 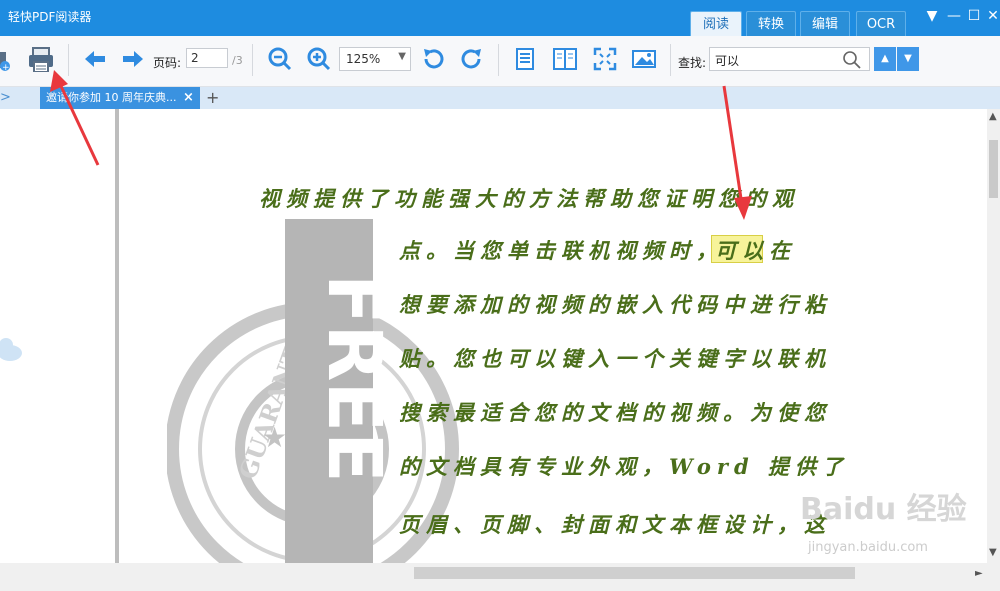 I want to click on baidu-watermark-url: jingyan.baidu.com, so click(x=868, y=547).